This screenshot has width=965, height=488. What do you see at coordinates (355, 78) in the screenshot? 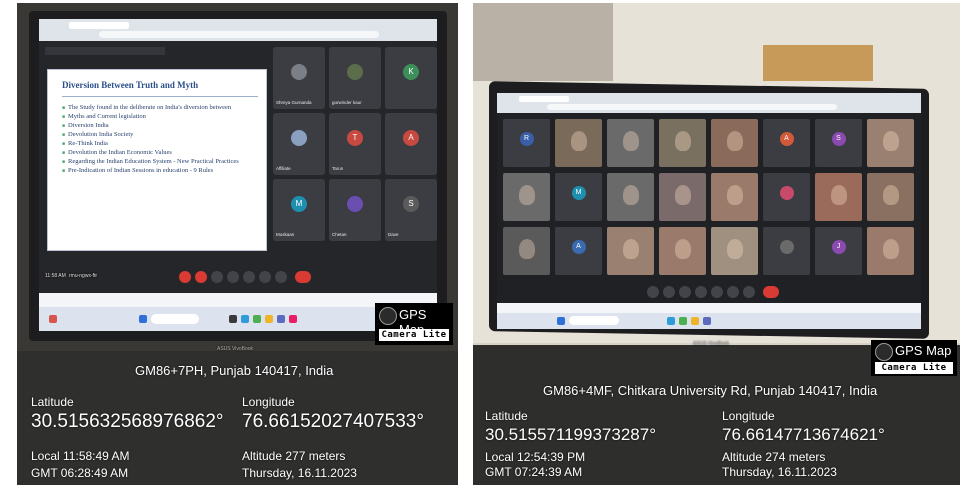
I see `participant-tile: gurwinder kaur` at bounding box center [355, 78].